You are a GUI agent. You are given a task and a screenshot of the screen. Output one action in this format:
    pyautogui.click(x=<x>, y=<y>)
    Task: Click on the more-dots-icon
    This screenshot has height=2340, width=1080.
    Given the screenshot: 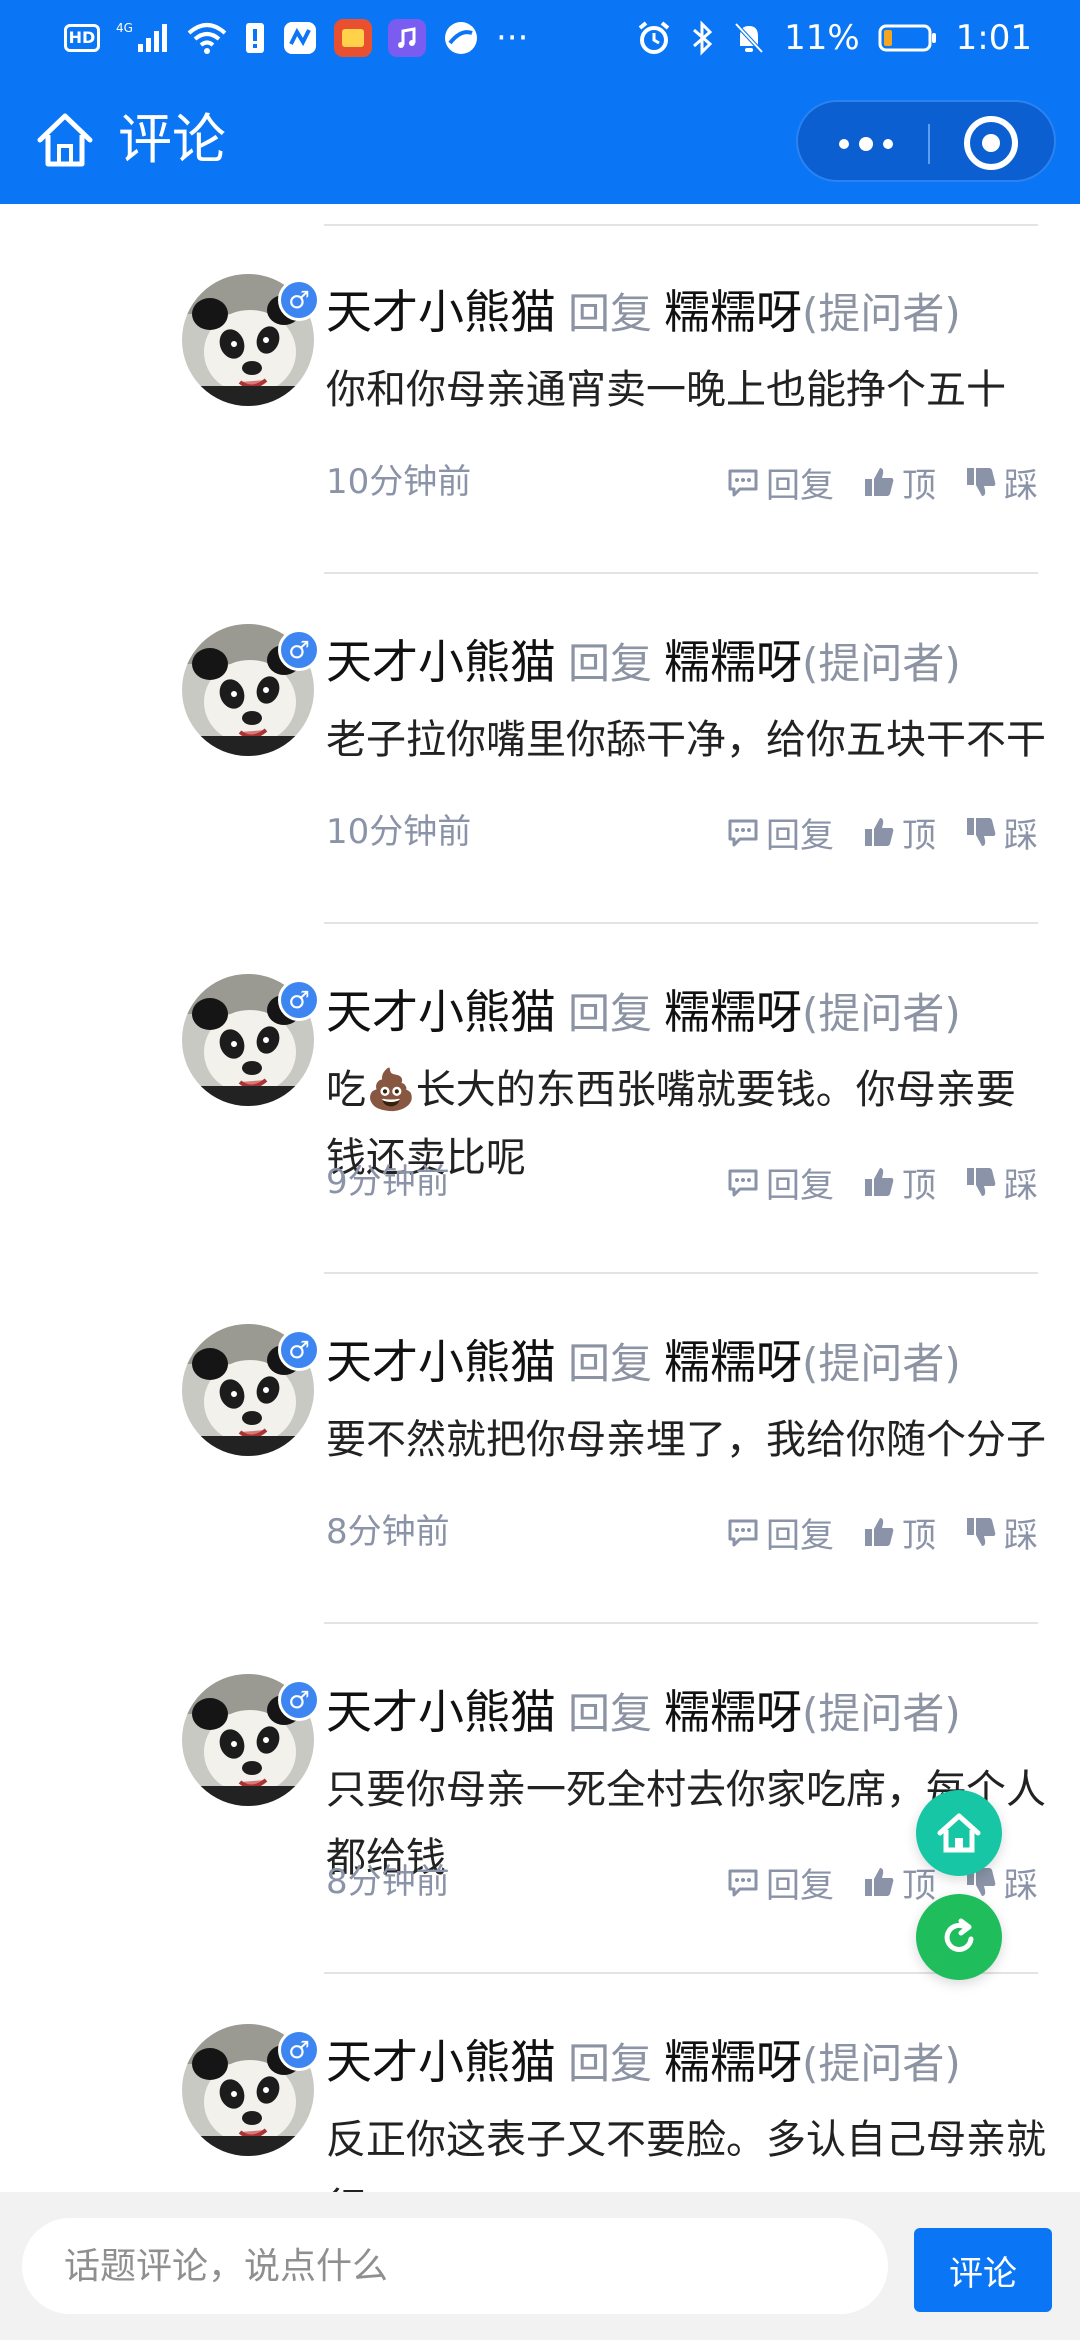 What is the action you would take?
    pyautogui.click(x=866, y=144)
    